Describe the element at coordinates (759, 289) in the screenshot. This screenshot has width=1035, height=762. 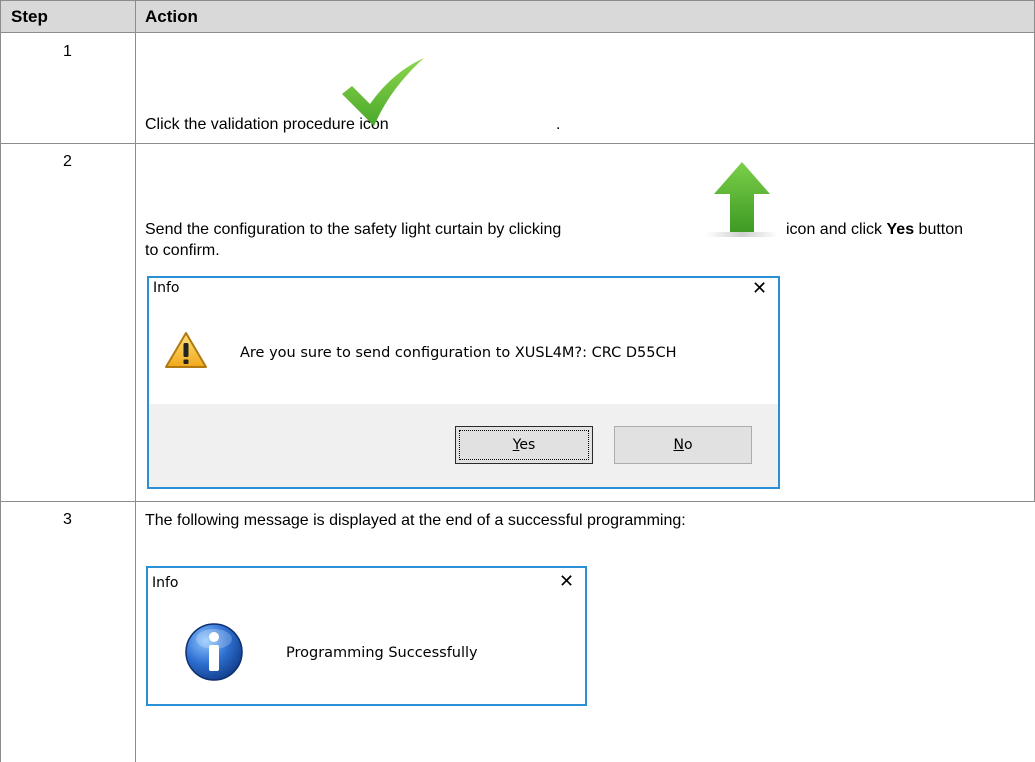
I see `confirm-dialog-close-button: ✕` at that location.